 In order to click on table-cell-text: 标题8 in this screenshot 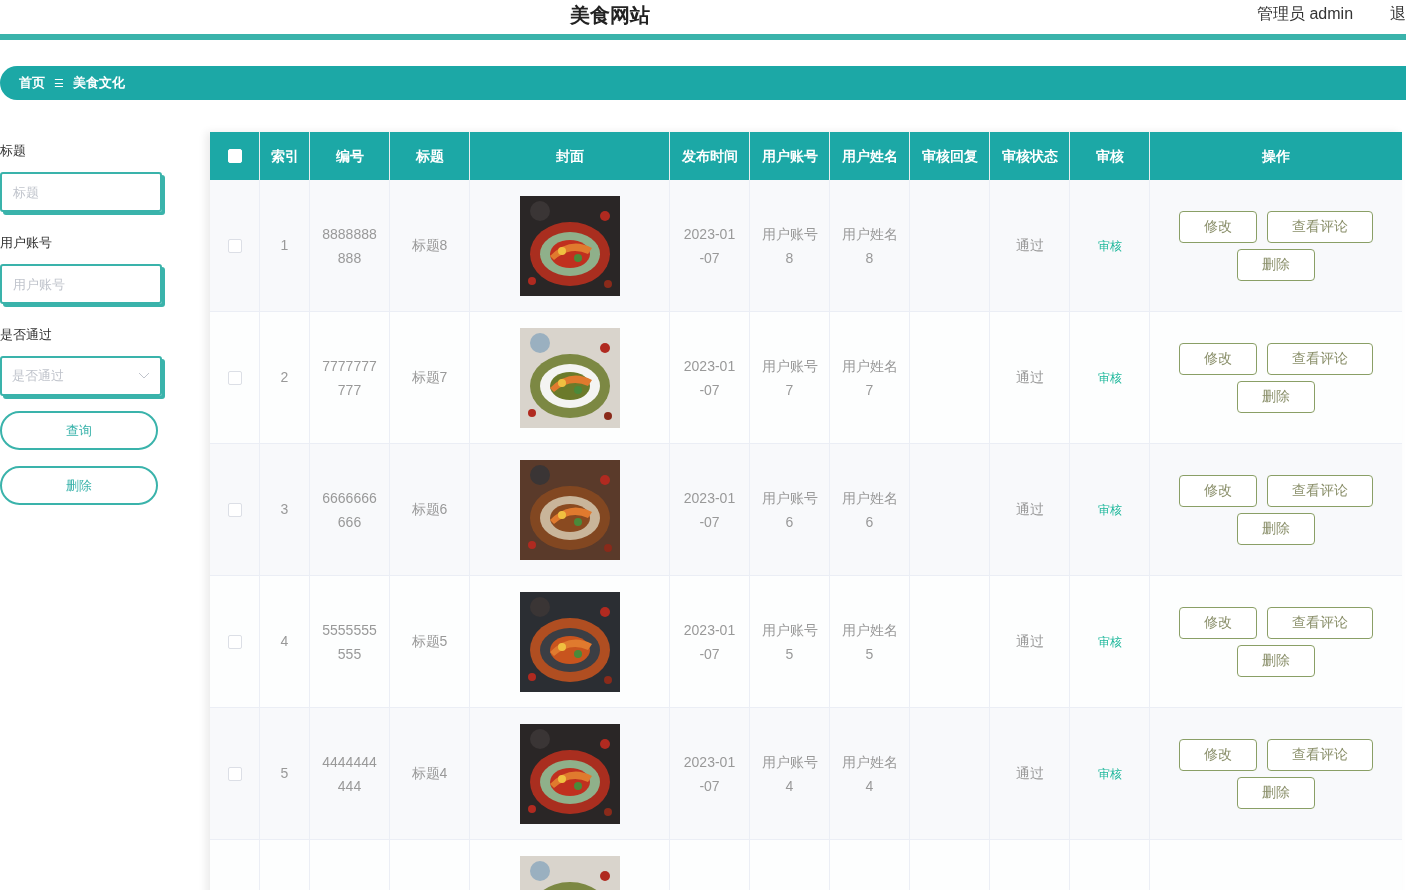, I will do `click(429, 245)`.